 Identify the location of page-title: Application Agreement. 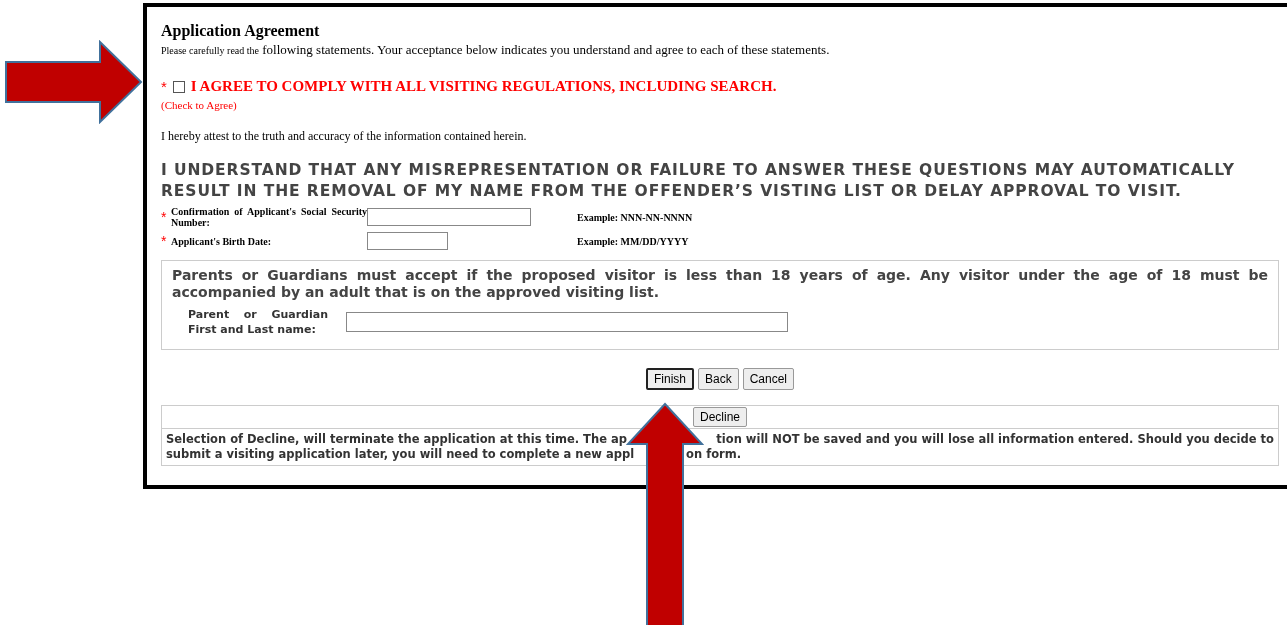
(241, 31).